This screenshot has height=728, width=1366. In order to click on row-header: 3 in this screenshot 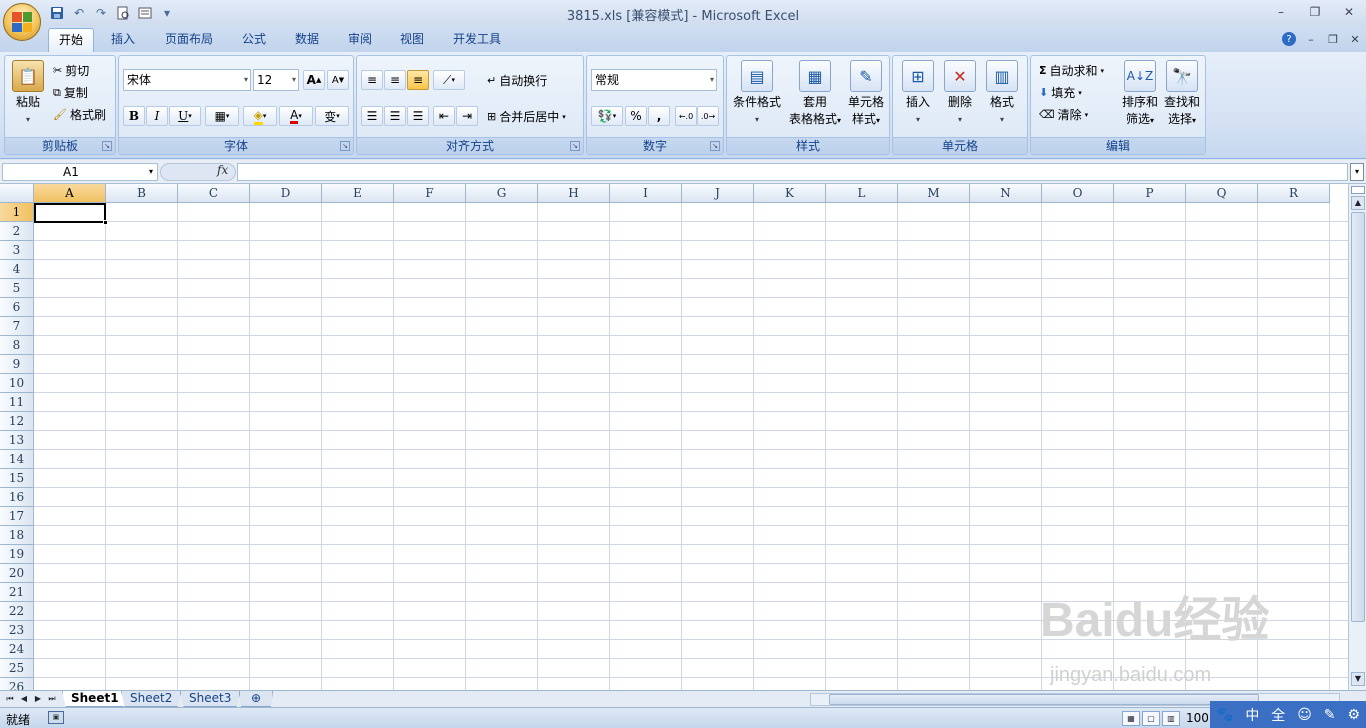, I will do `click(17, 250)`.